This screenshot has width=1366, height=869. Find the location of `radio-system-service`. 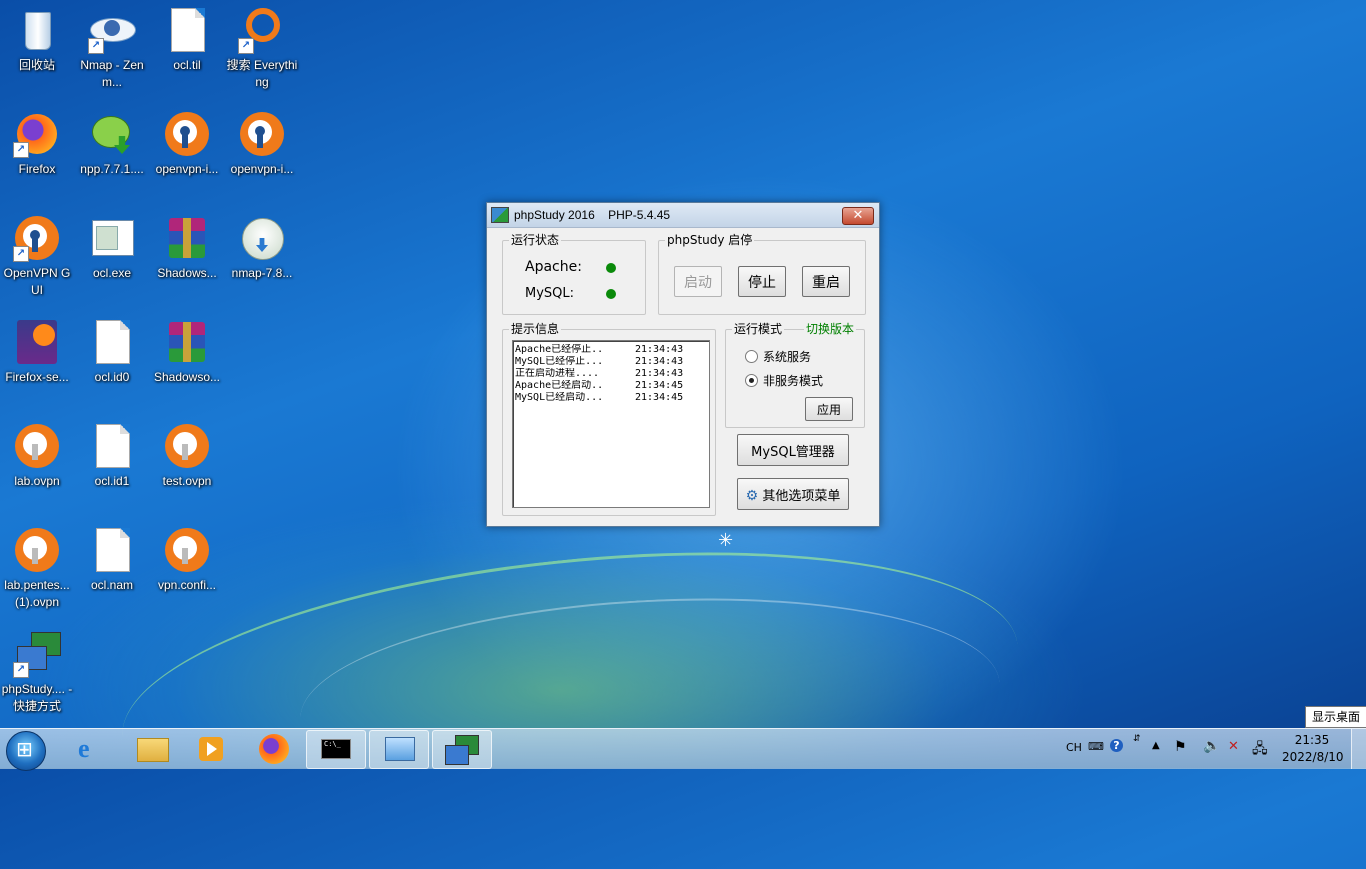

radio-system-service is located at coordinates (751, 356).